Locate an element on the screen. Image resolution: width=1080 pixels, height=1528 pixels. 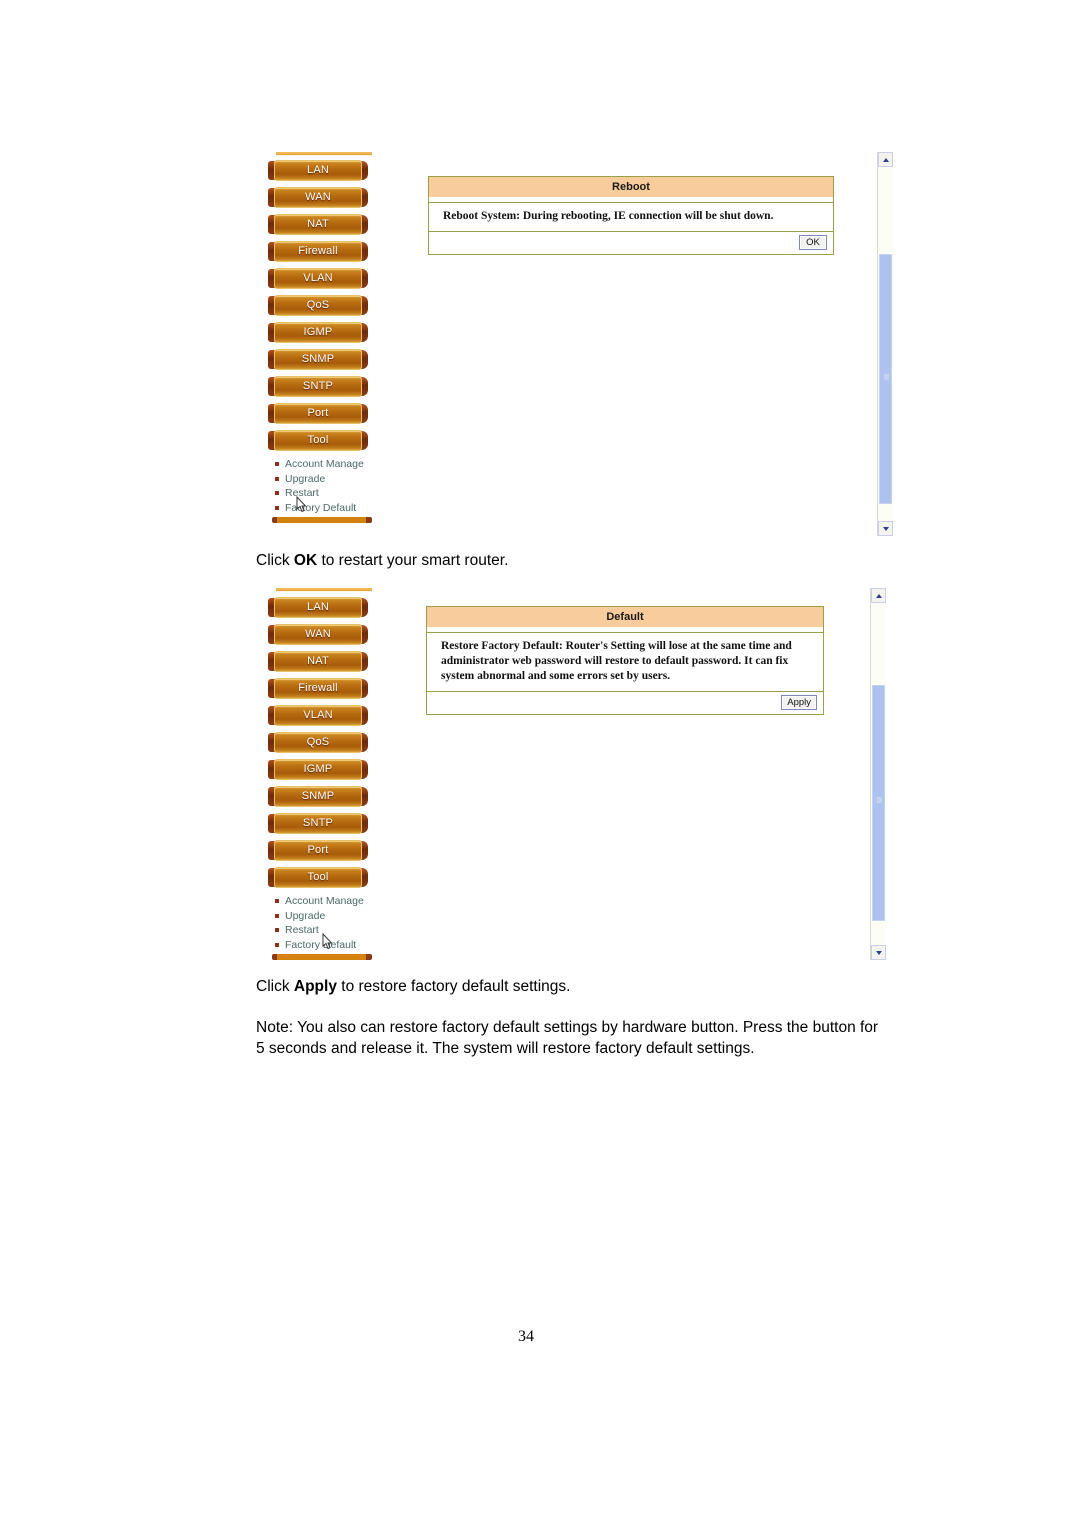
sidebar-item-label: LAN is located at coordinates (318, 607).